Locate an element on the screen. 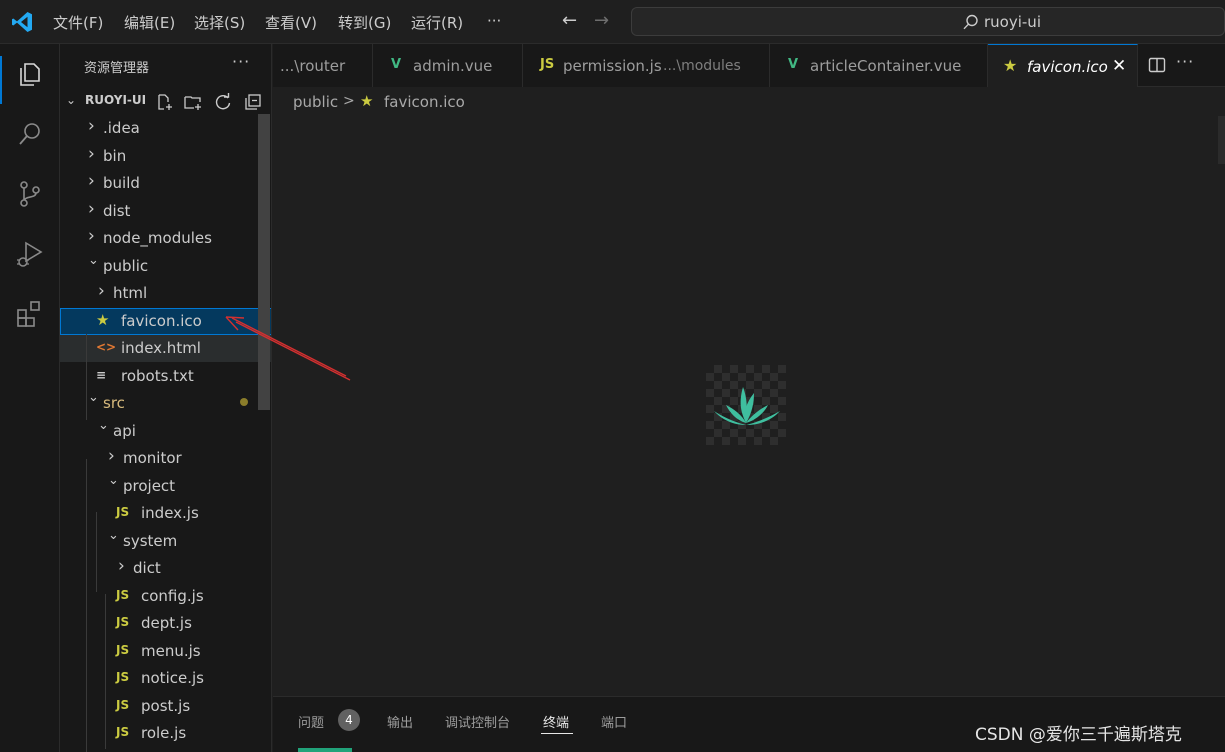  panel-tab-output: 输出 is located at coordinates (400, 721).